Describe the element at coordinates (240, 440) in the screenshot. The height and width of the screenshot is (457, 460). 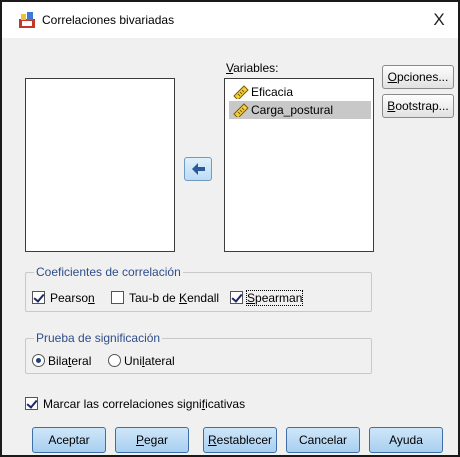
I see `reset-button: Restablecer` at that location.